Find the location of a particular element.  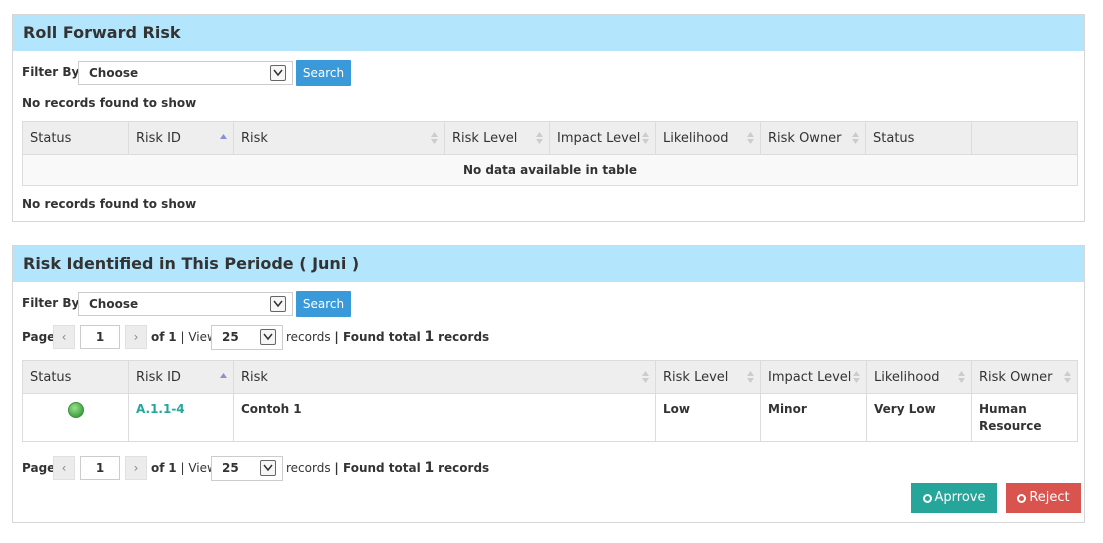

risk-id-link: A.1.1-4 is located at coordinates (160, 409).